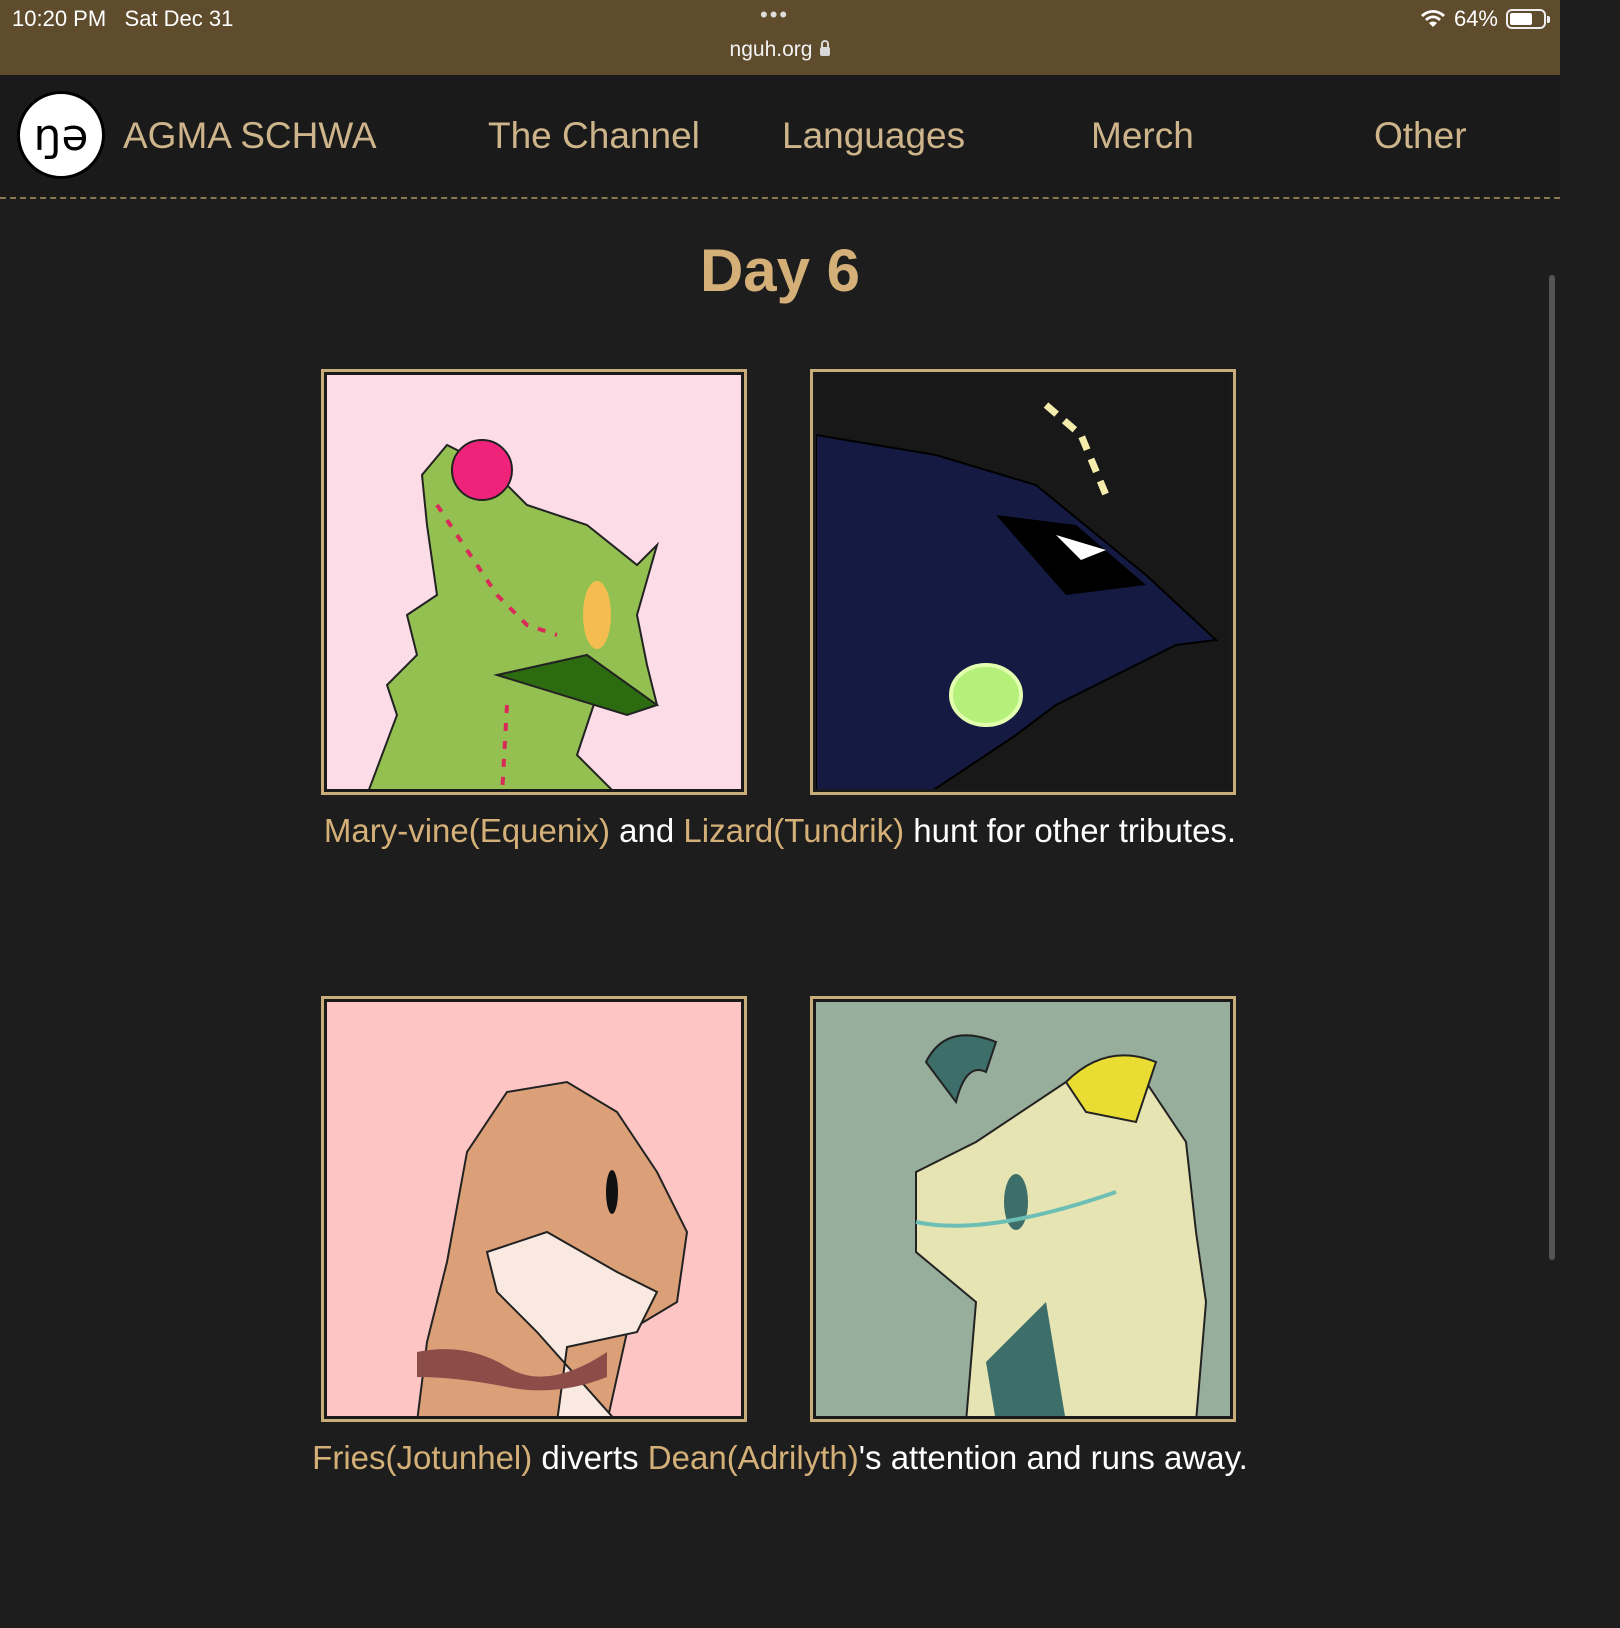 The width and height of the screenshot is (1620, 1628). Describe the element at coordinates (1023, 582) in the screenshot. I see `tribute-portrait-dark-dragon` at that location.